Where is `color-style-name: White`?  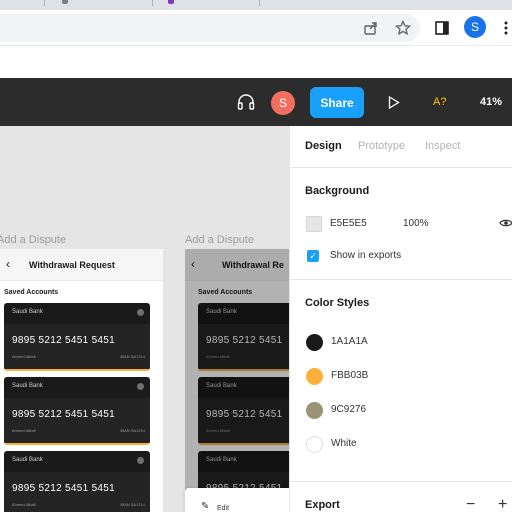
color-style-name: White is located at coordinates (344, 443).